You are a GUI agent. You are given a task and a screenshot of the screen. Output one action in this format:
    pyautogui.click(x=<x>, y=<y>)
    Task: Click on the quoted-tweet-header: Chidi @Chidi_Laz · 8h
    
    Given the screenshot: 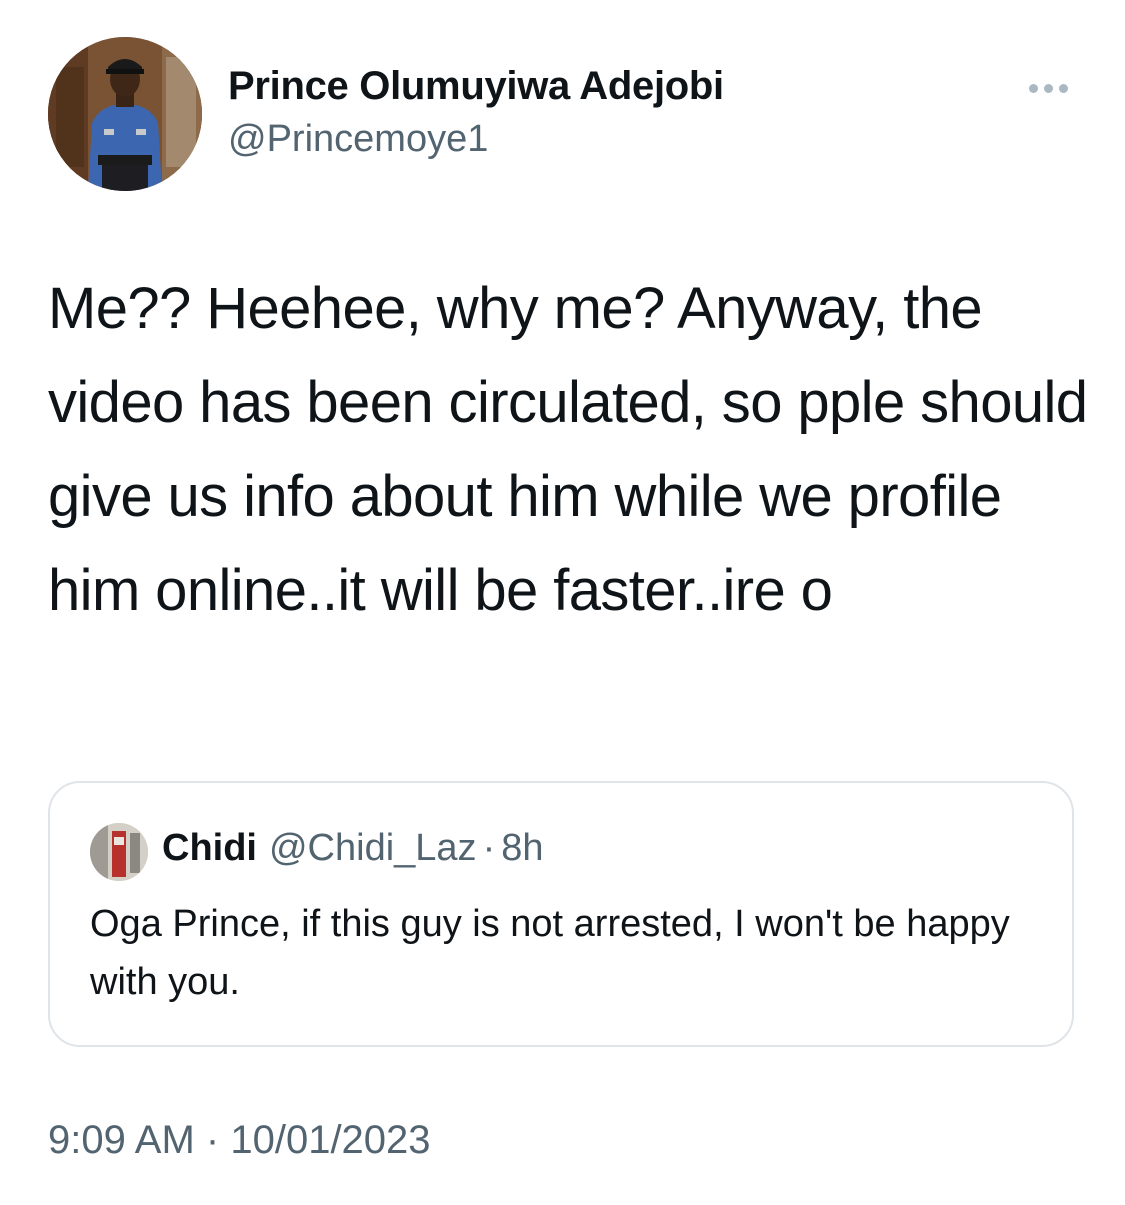 What is the action you would take?
    pyautogui.click(x=353, y=848)
    